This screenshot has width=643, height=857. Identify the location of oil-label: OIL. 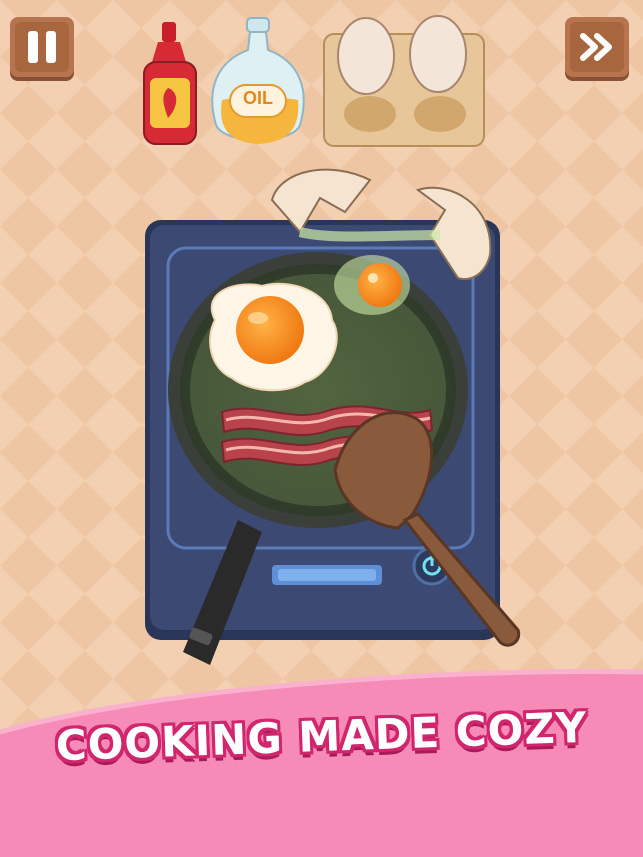
(258, 98).